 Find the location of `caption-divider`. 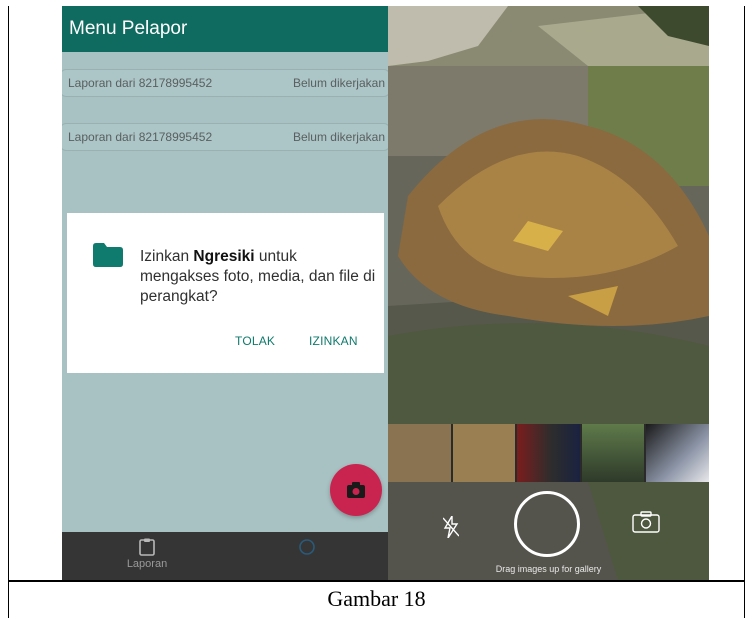

caption-divider is located at coordinates (376, 581).